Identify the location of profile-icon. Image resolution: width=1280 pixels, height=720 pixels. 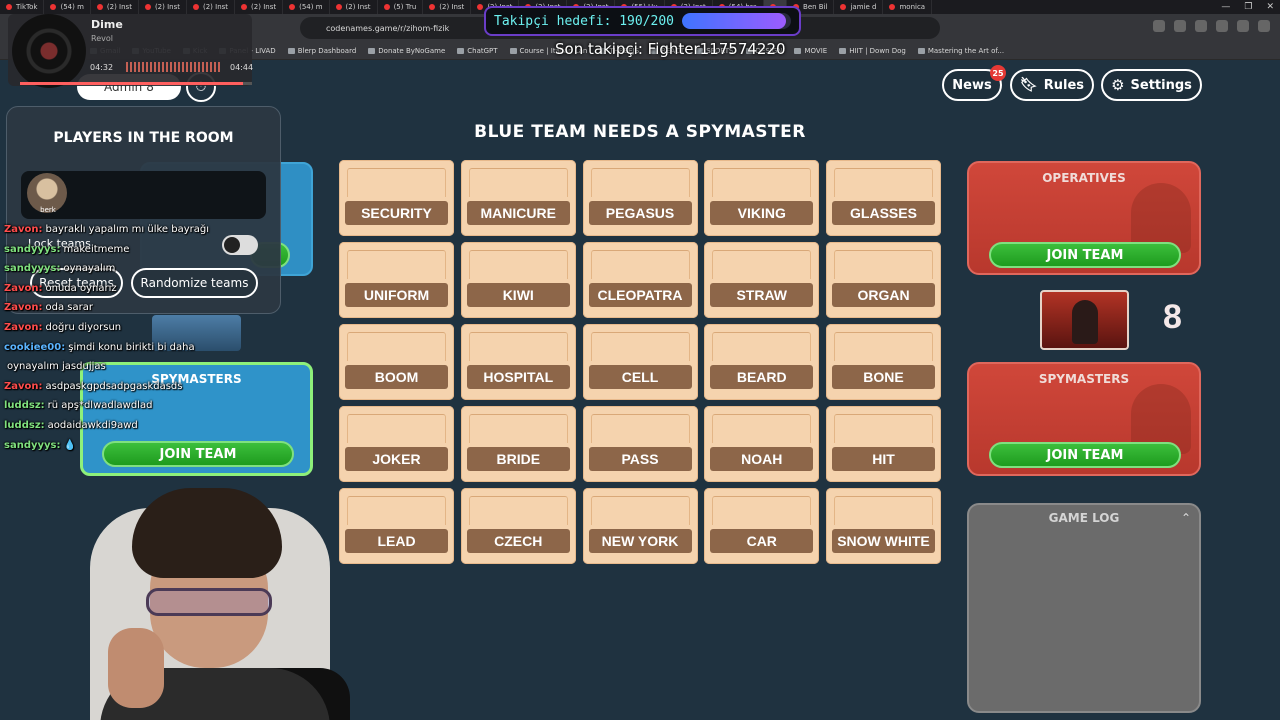
(1264, 26).